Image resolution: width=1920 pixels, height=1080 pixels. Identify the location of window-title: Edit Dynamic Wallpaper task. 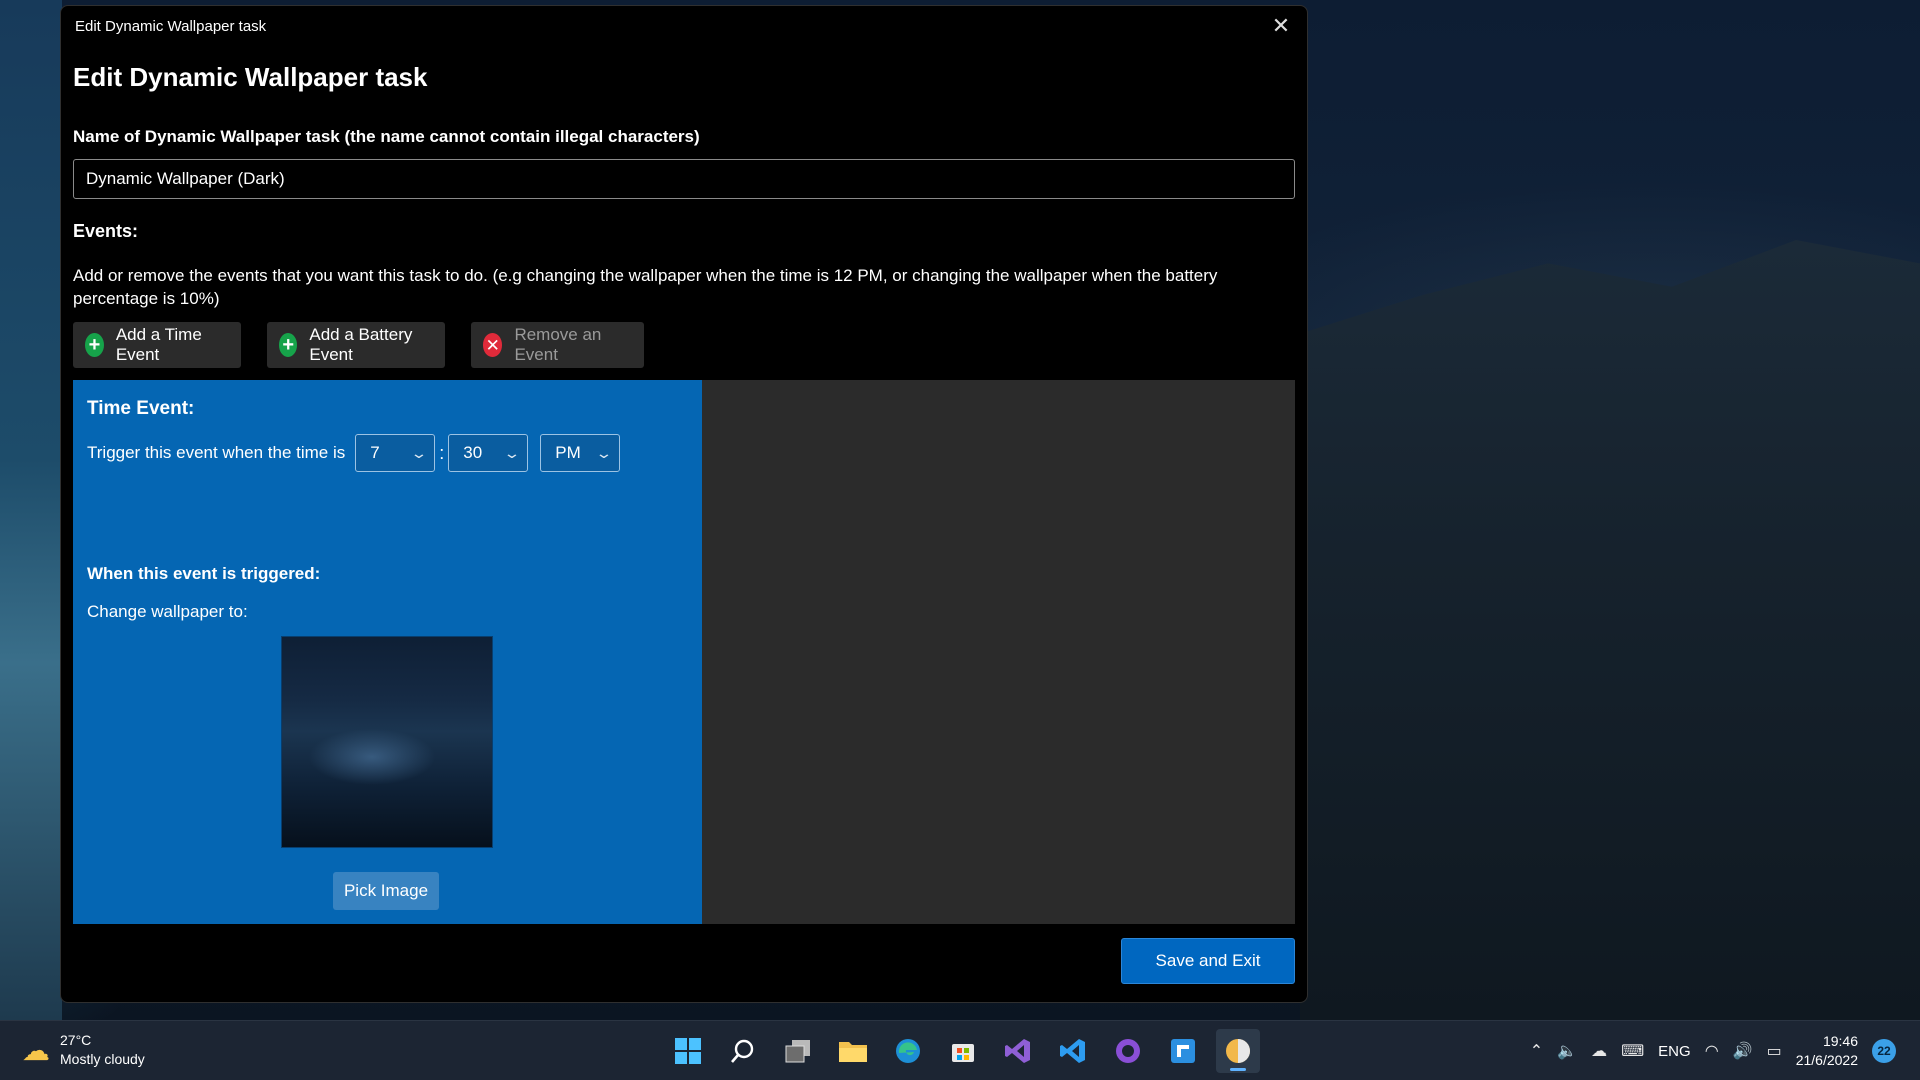
(171, 26).